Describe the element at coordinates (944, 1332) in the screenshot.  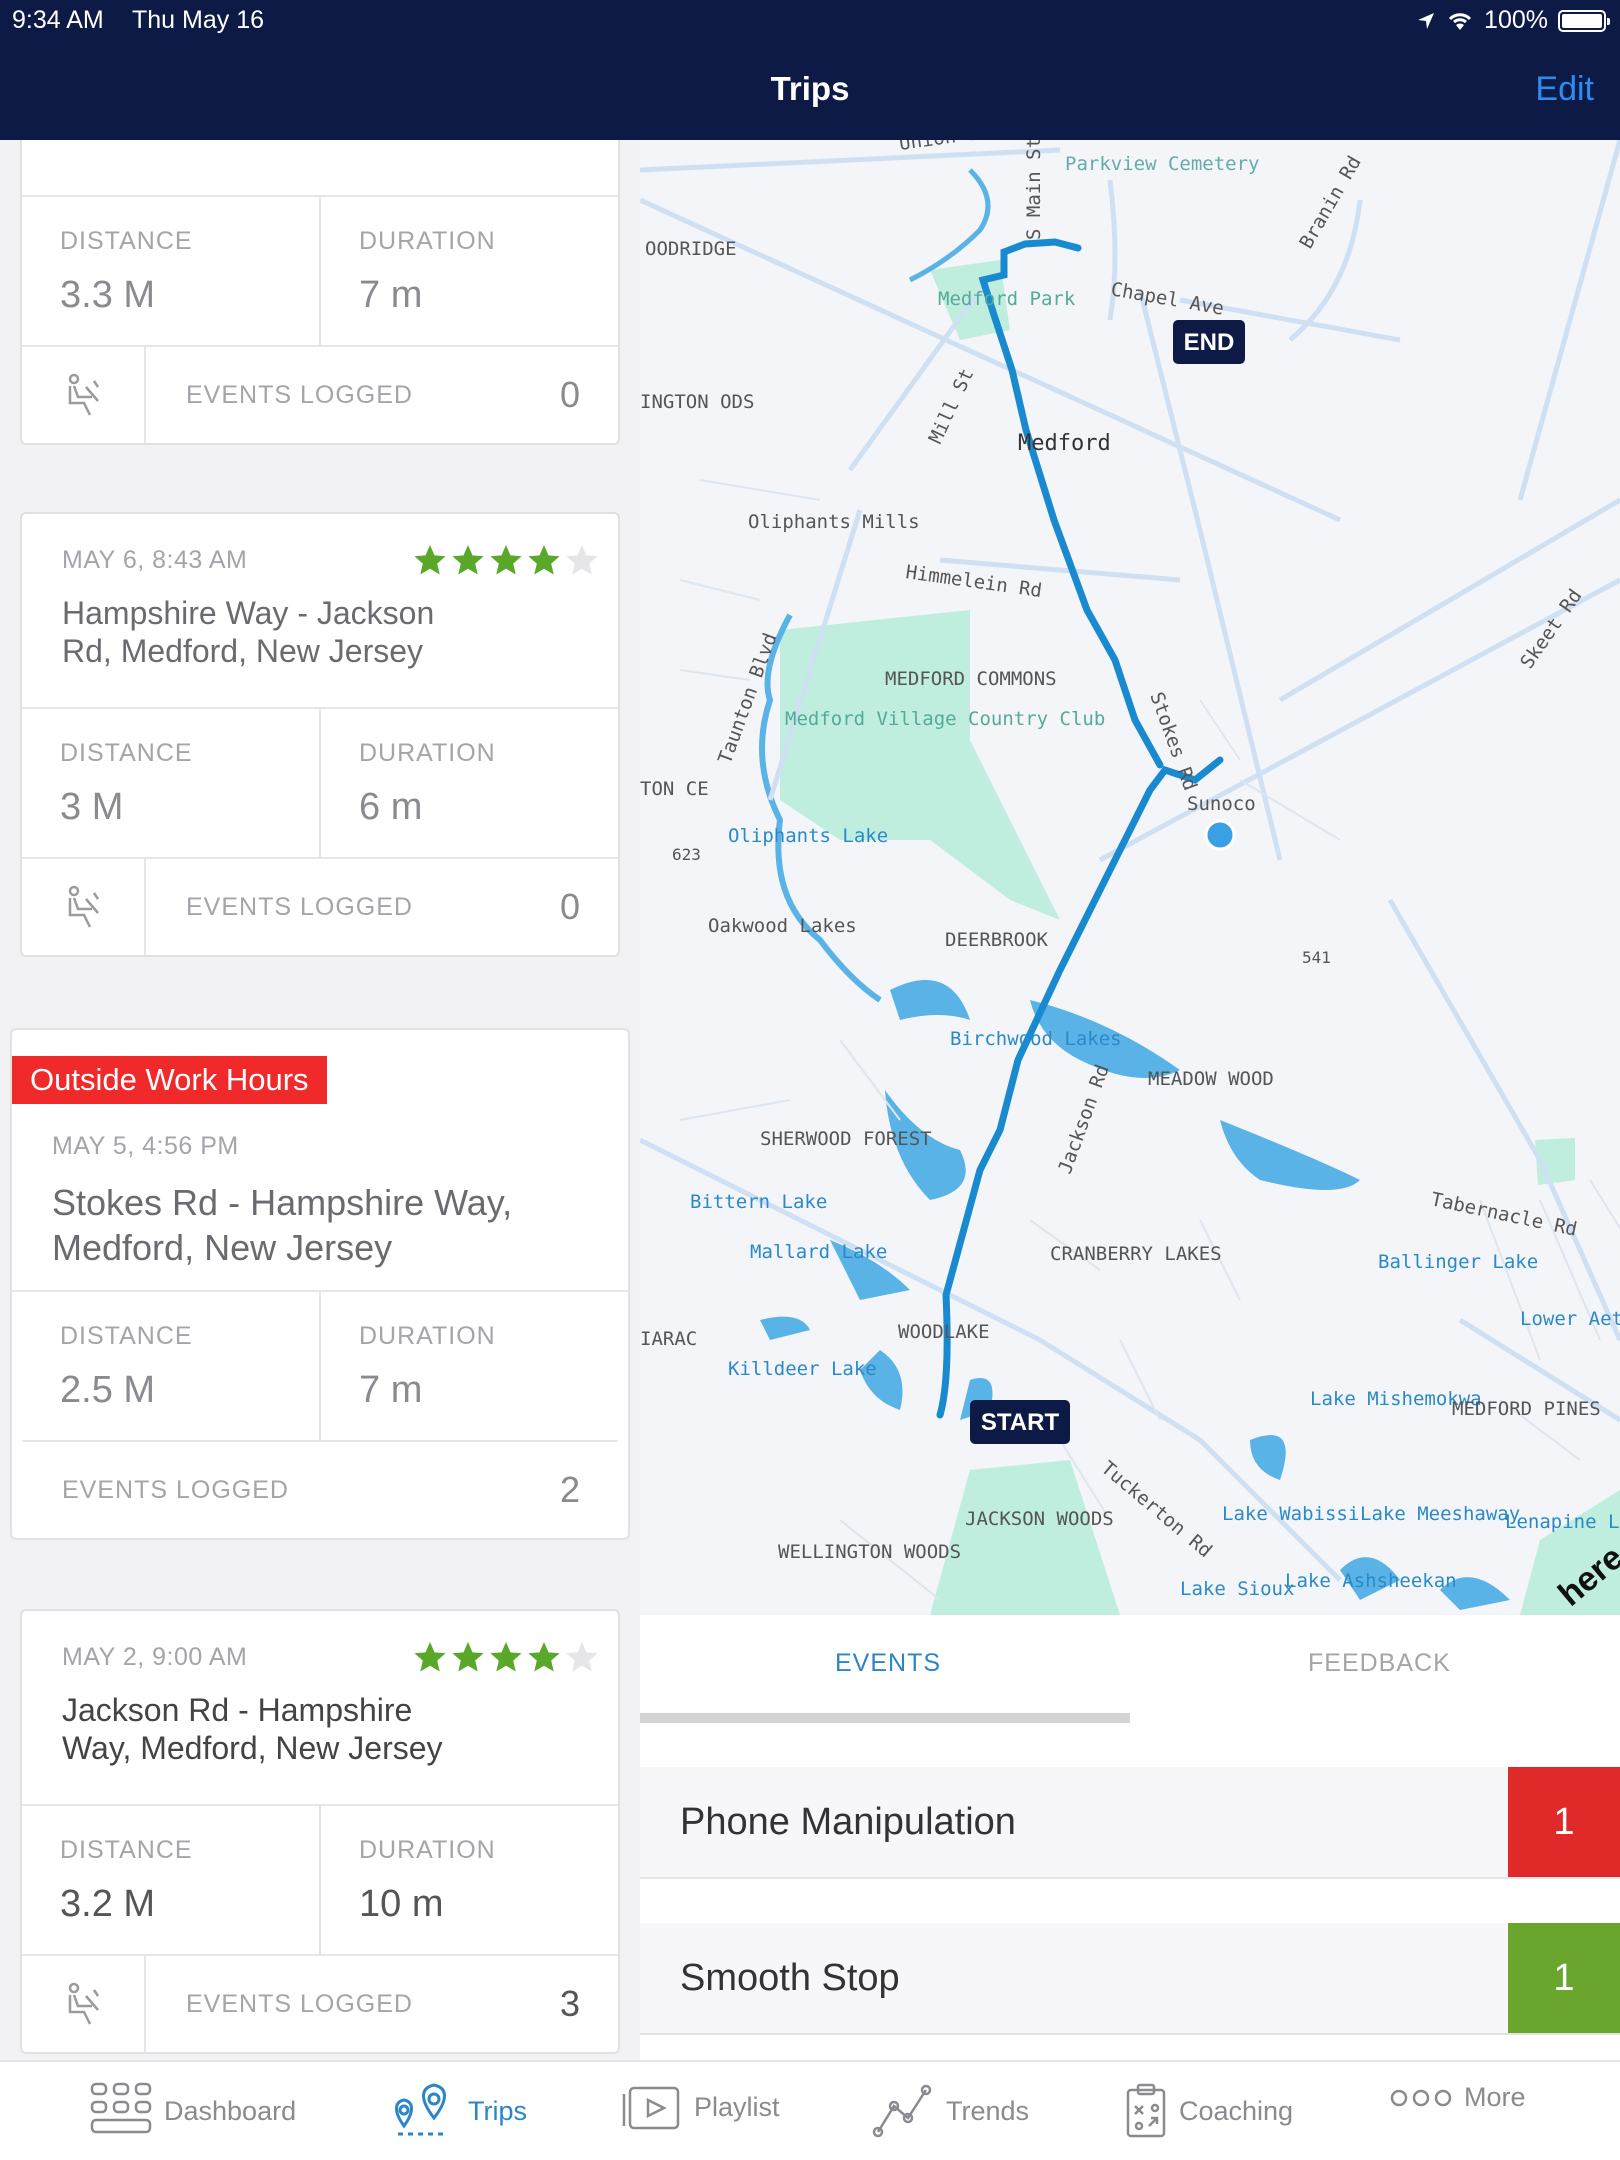
I see `map-label: WOODLAKE` at that location.